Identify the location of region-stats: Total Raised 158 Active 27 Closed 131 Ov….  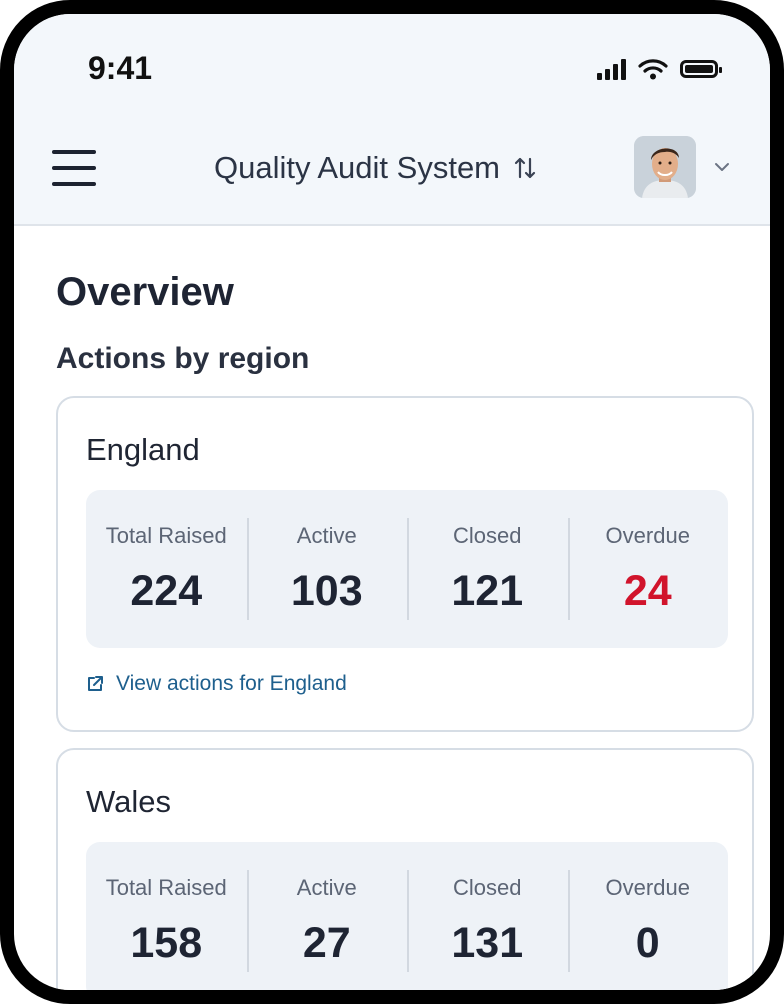
(407, 916).